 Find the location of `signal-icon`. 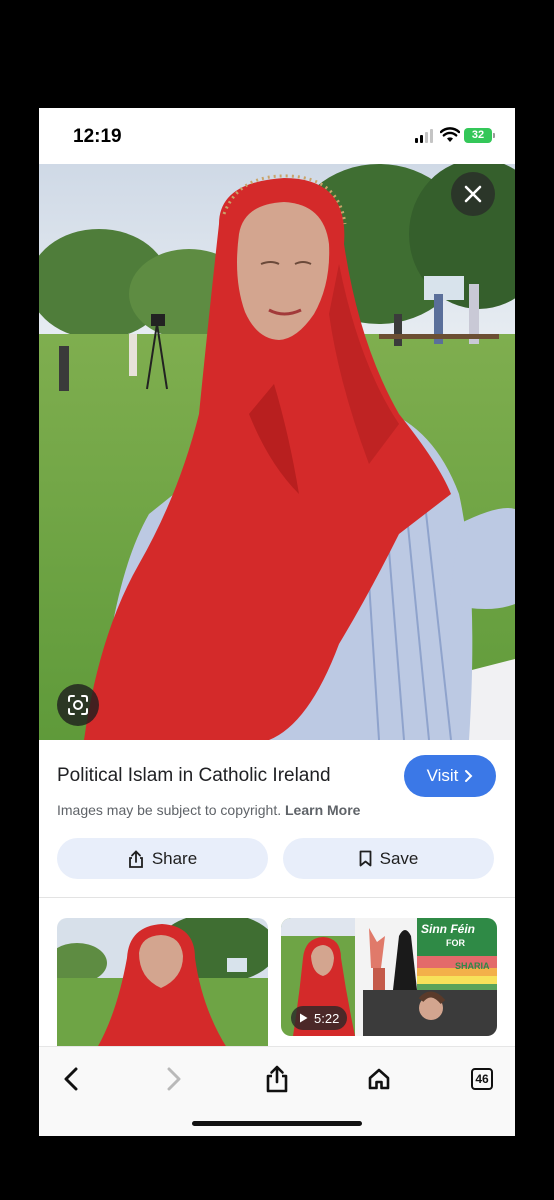

signal-icon is located at coordinates (425, 136).